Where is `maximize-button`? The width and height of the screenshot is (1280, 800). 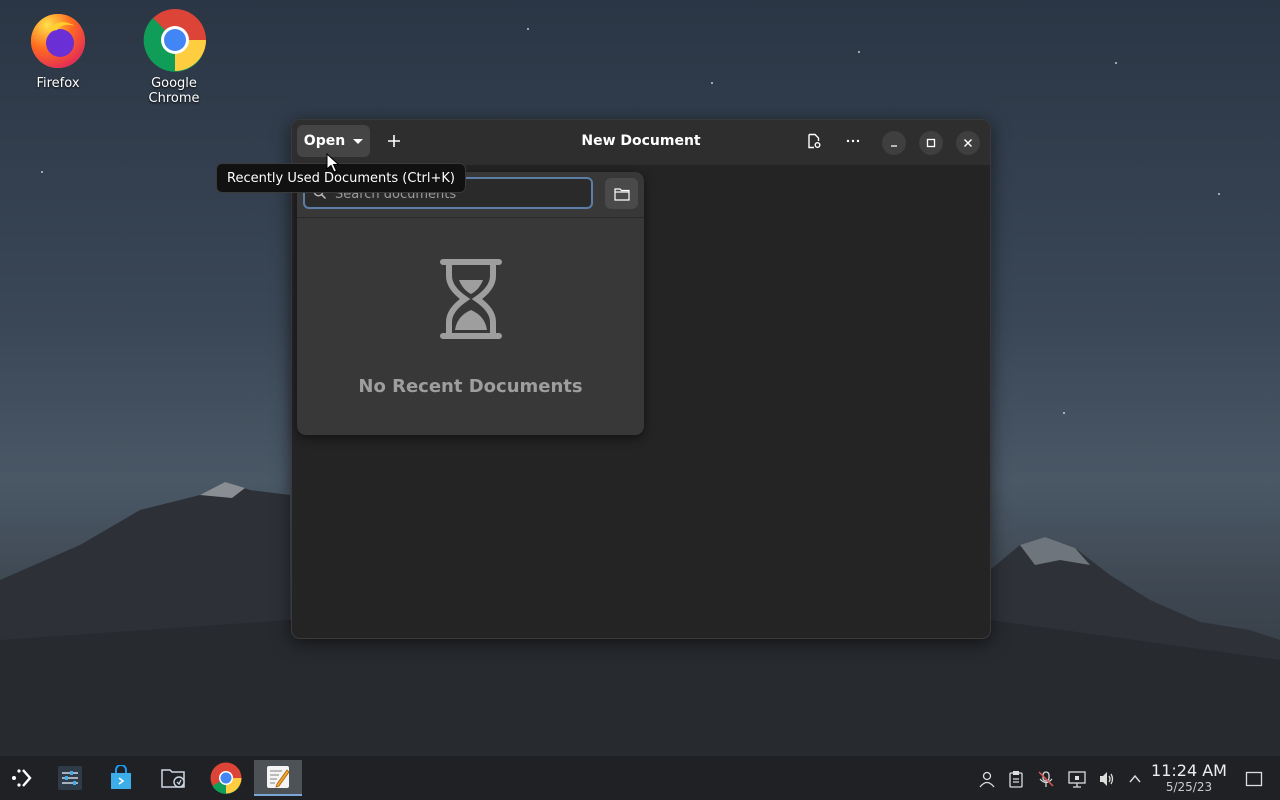 maximize-button is located at coordinates (931, 143).